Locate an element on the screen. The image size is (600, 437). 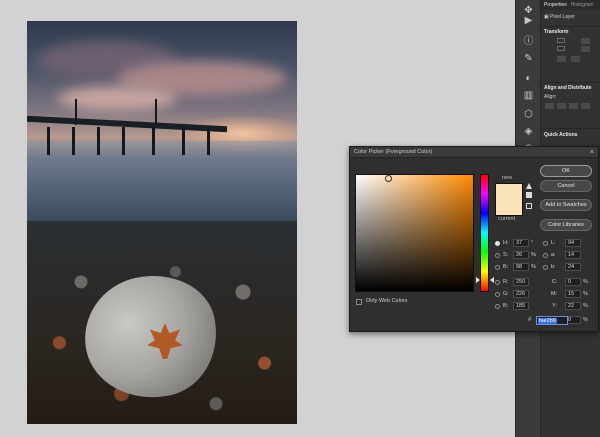
lab-l-radio is located at coordinates (545, 243).